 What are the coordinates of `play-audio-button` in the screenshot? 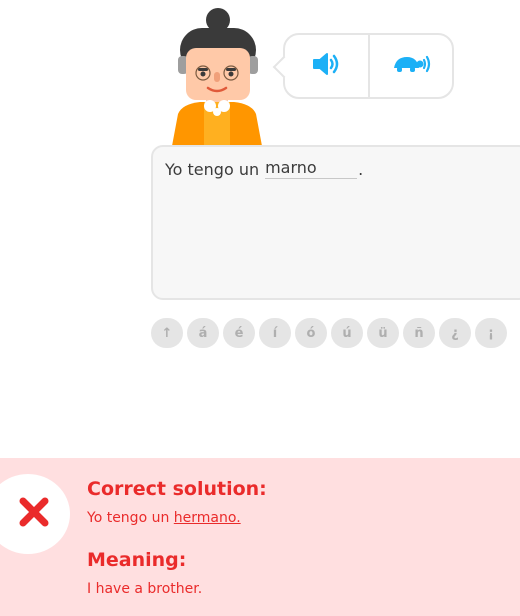 It's located at (326, 66).